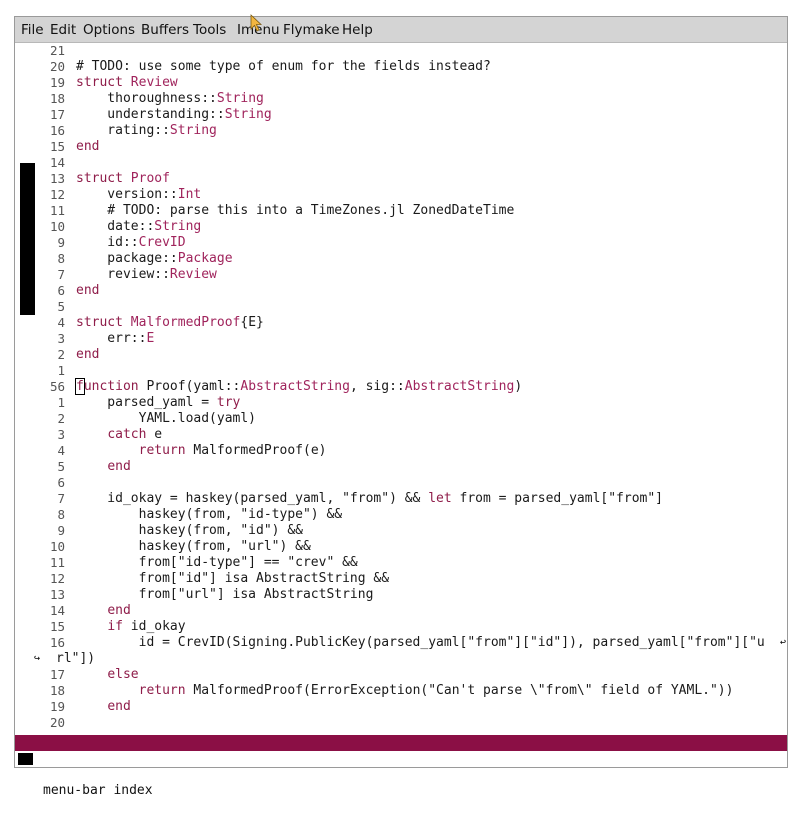 The width and height of the screenshot is (796, 815). Describe the element at coordinates (209, 514) in the screenshot. I see `code-text: haskey(from, "id-type") &&` at that location.